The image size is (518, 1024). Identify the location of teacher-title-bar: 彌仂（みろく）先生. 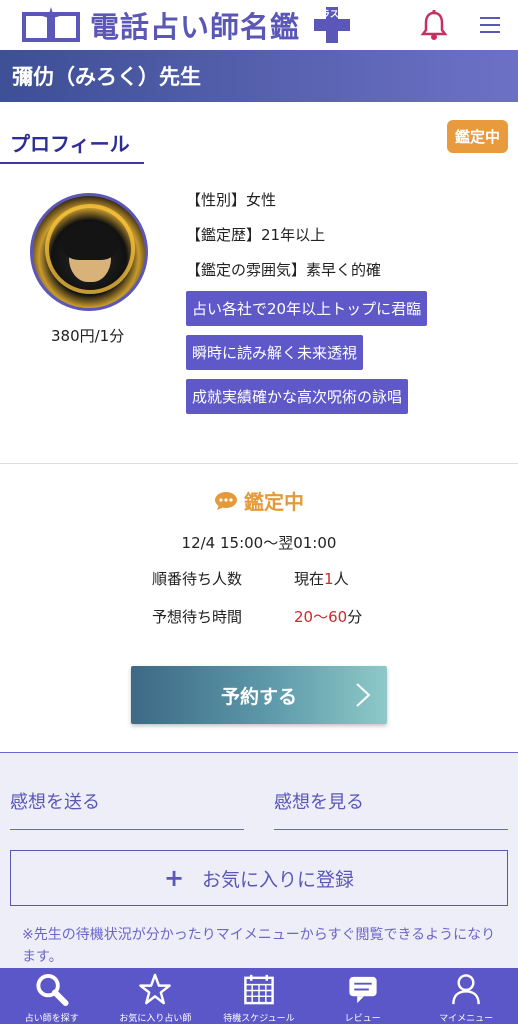
(259, 76).